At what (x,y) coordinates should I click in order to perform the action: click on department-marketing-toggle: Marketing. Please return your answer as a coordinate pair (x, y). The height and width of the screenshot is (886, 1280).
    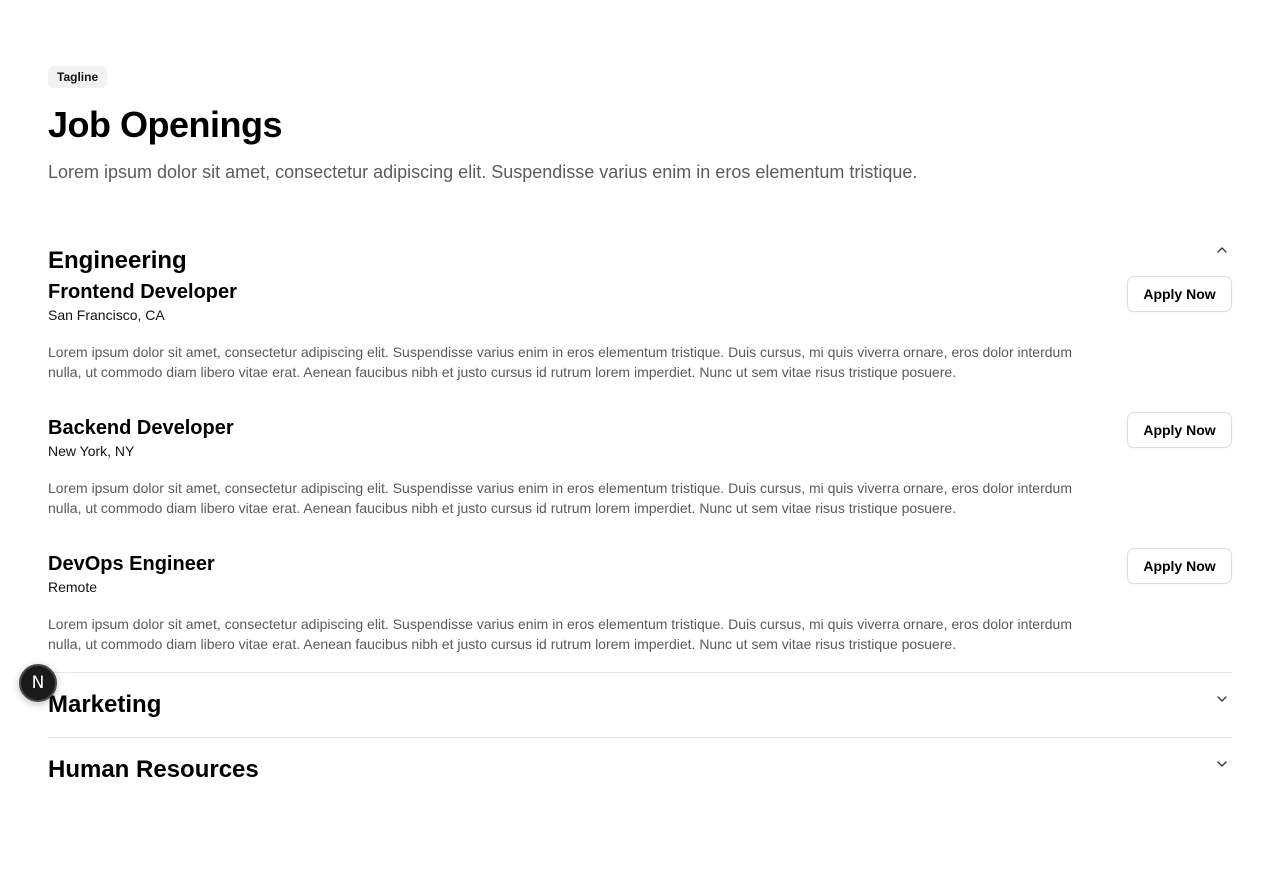
    Looking at the image, I should click on (640, 705).